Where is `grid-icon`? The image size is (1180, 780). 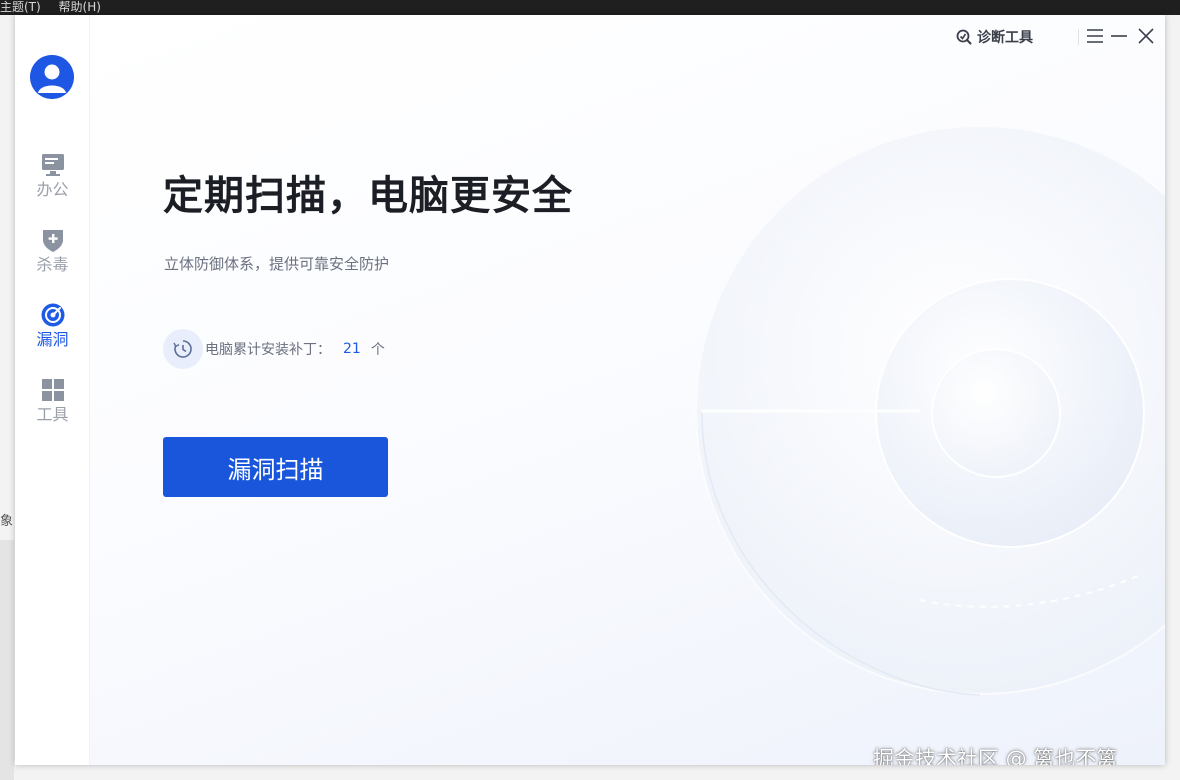
grid-icon is located at coordinates (53, 390).